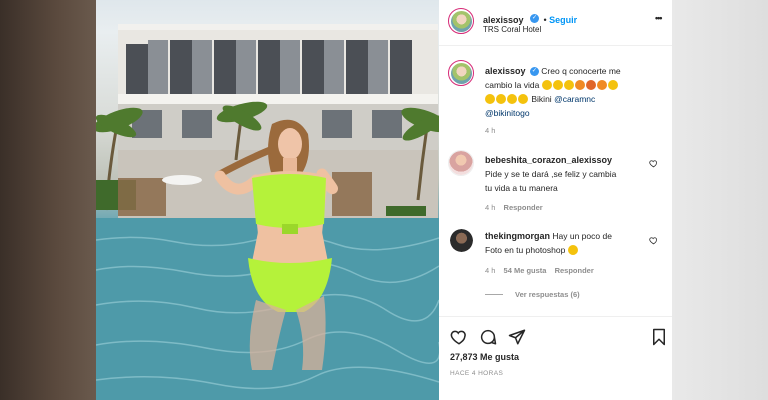  I want to click on caption-username: alexissoy, so click(505, 71).